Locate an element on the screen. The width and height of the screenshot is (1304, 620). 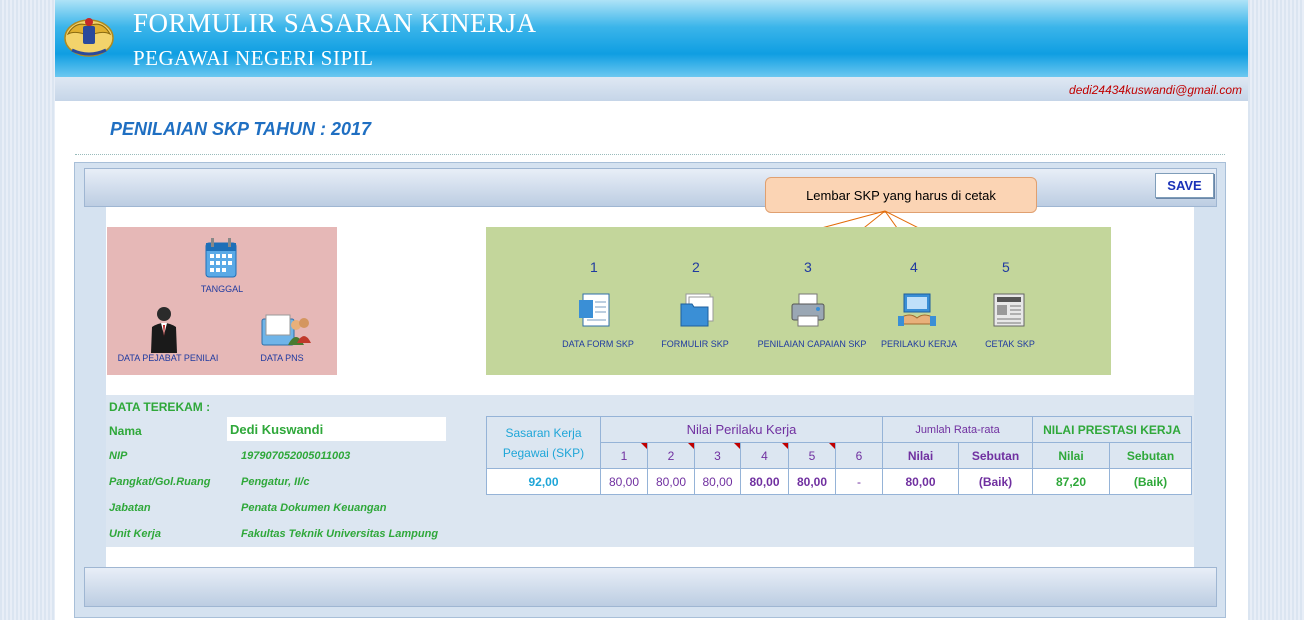
col-3: 3 is located at coordinates (717, 455).